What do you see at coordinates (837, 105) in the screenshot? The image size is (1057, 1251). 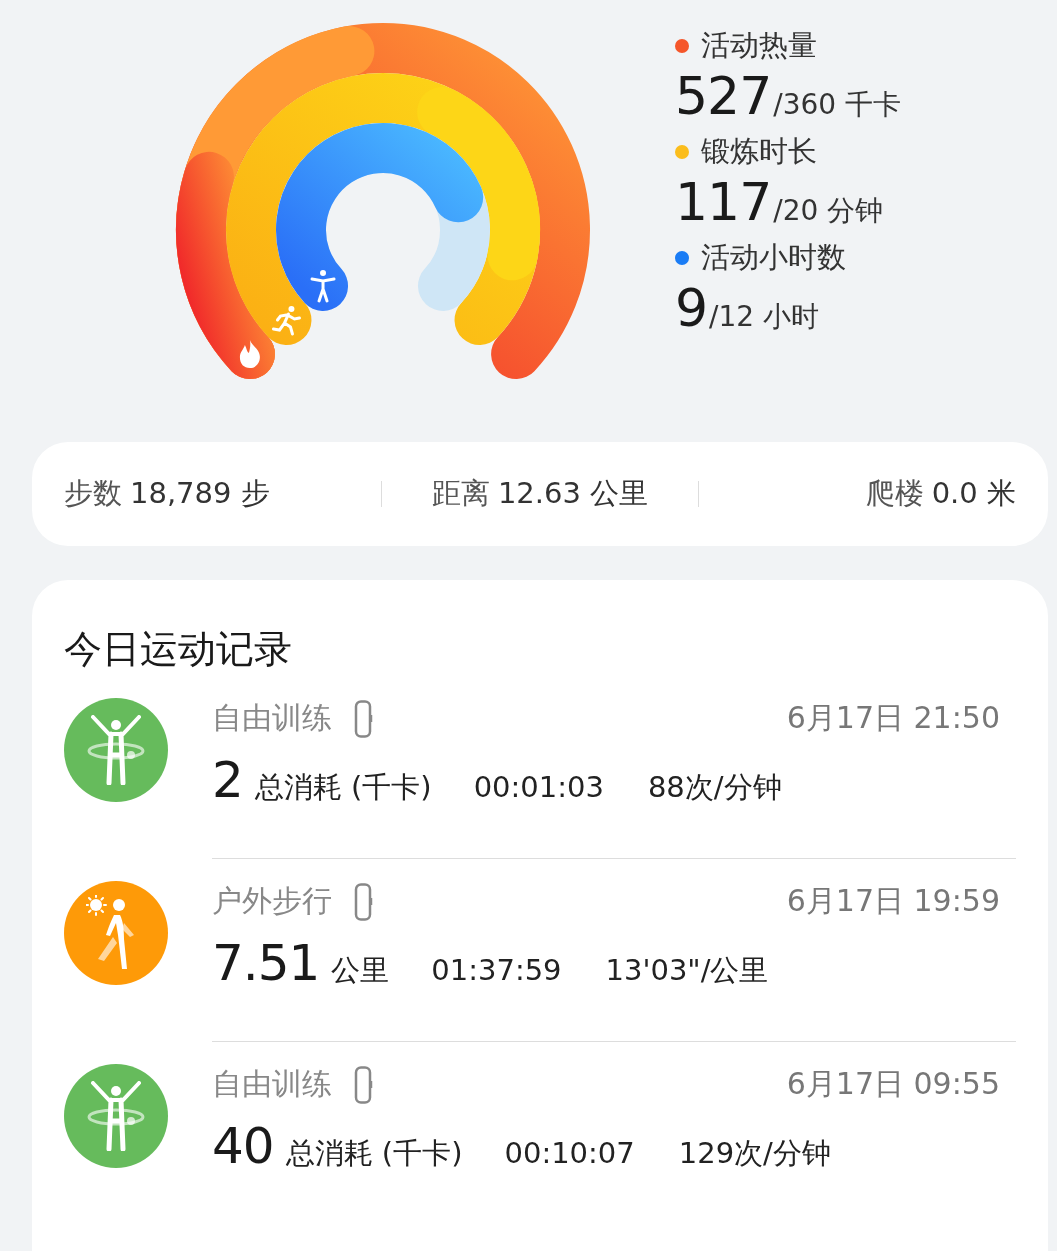 I see `legend-goal: /360 千卡` at bounding box center [837, 105].